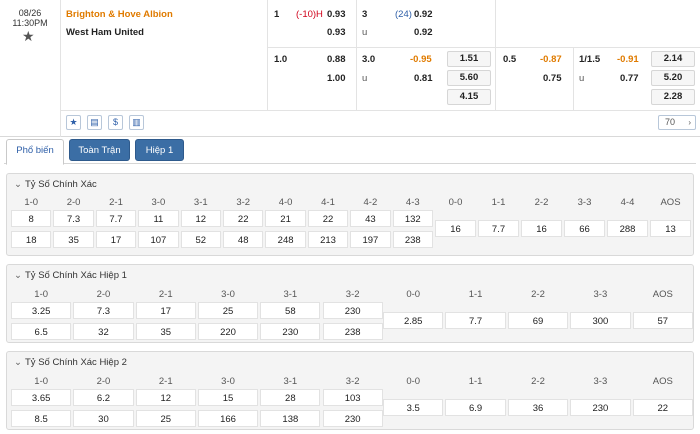 The width and height of the screenshot is (700, 434). I want to click on draw-score-odds: 13, so click(670, 228).